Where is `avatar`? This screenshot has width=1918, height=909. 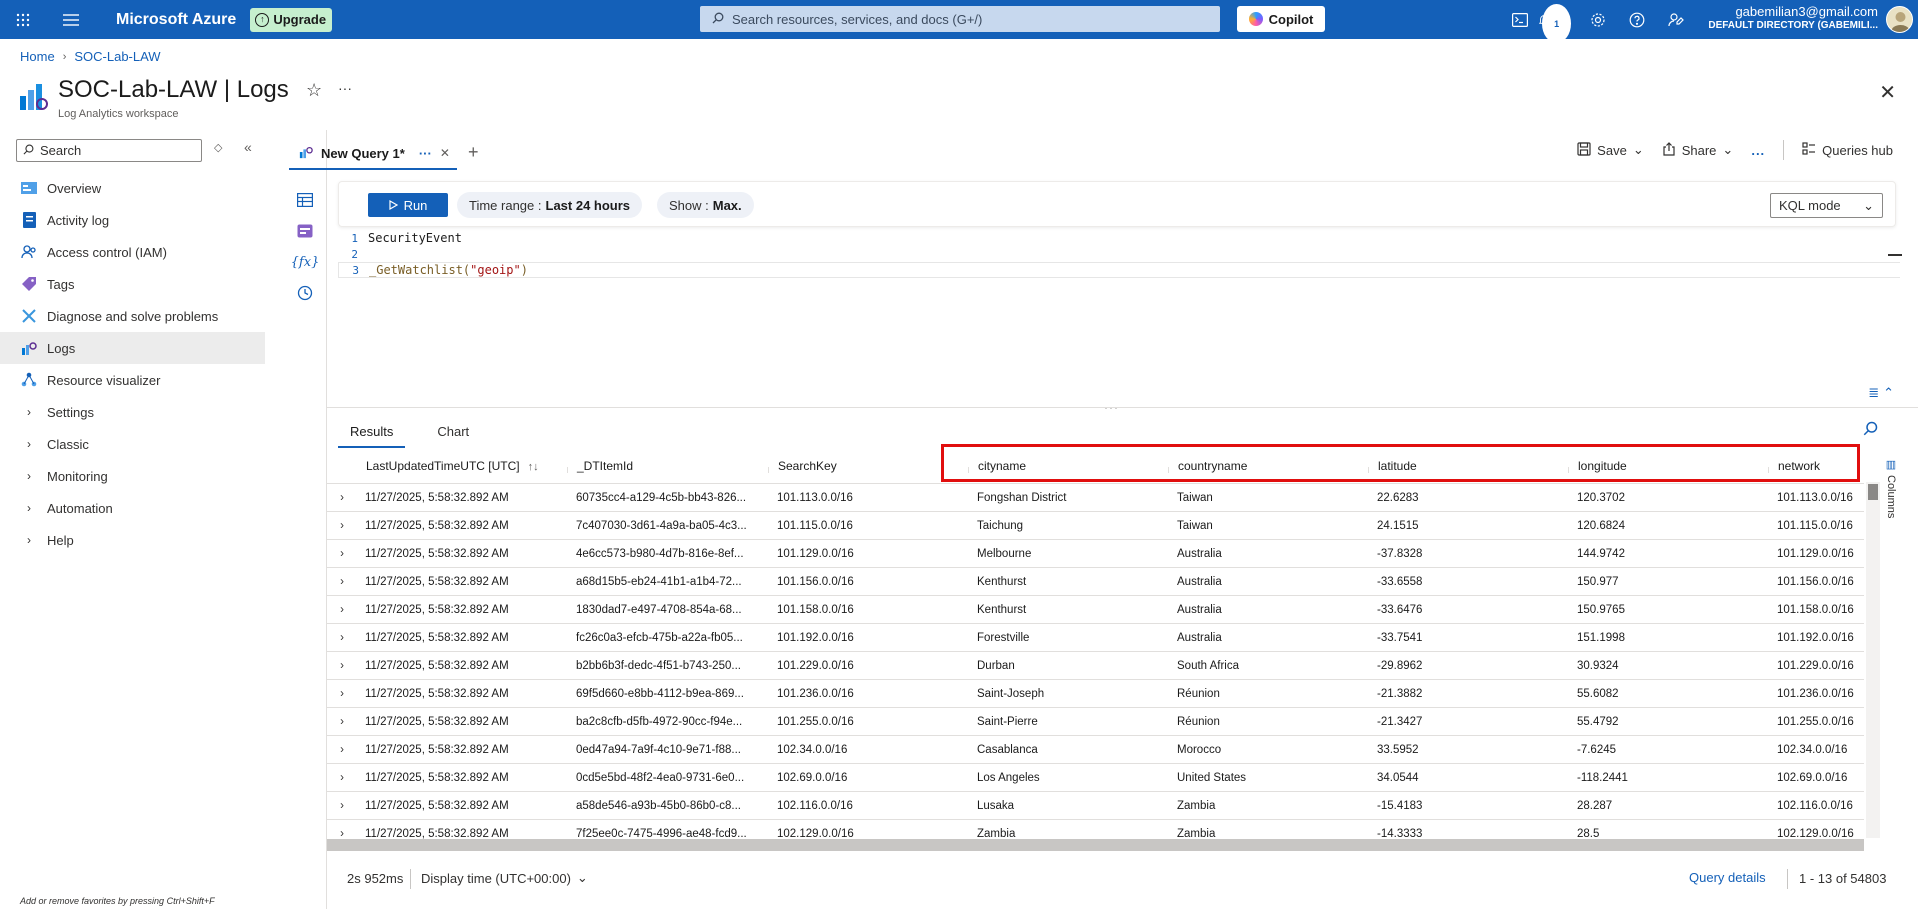
avatar is located at coordinates (1899, 19).